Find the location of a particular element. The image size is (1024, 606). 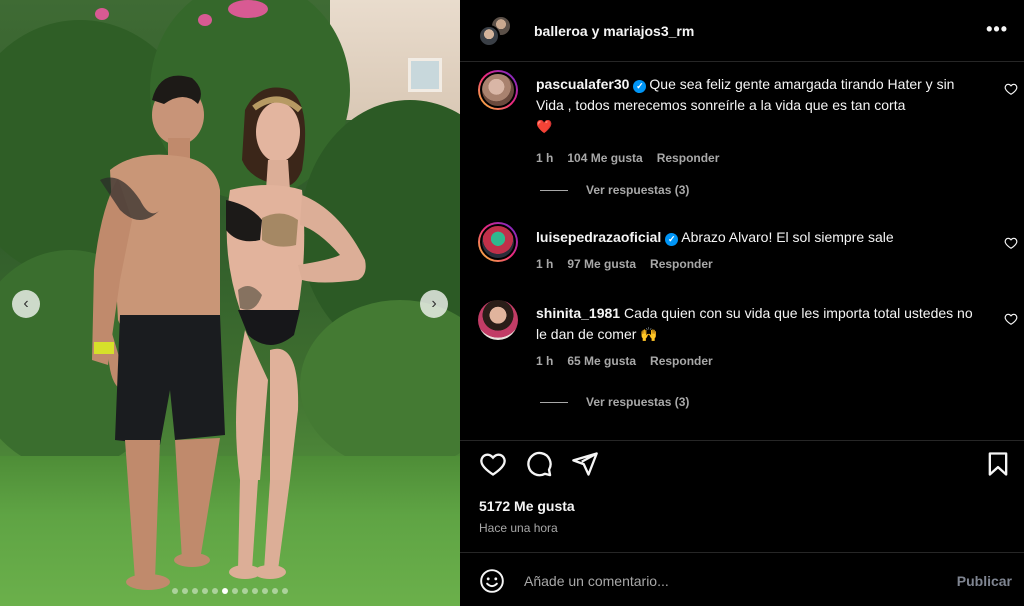

like-count: 5172 Me gusta is located at coordinates (527, 506).